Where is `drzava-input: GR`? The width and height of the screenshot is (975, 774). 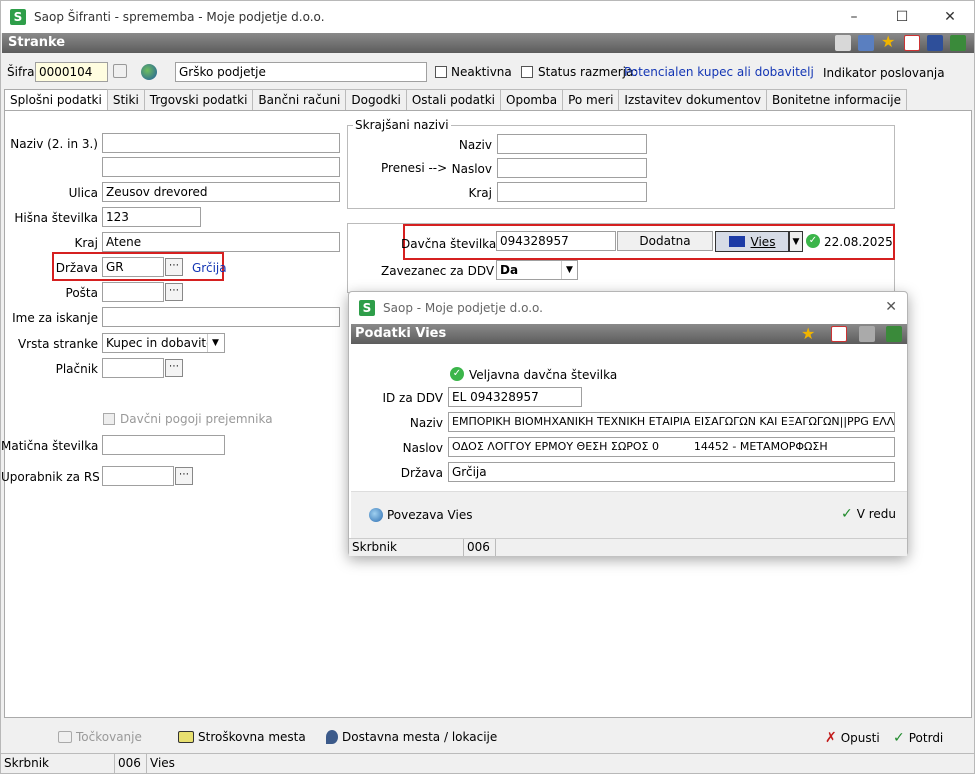
drzava-input: GR is located at coordinates (133, 267).